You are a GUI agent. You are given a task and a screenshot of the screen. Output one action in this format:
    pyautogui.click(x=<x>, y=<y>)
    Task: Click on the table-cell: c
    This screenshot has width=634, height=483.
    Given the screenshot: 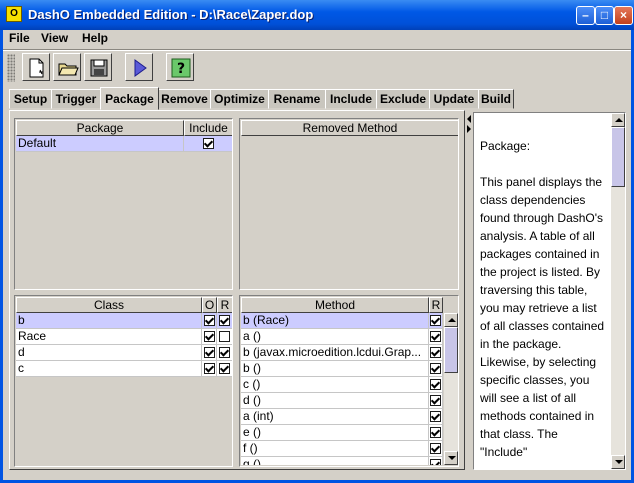 What is the action you would take?
    pyautogui.click(x=109, y=369)
    